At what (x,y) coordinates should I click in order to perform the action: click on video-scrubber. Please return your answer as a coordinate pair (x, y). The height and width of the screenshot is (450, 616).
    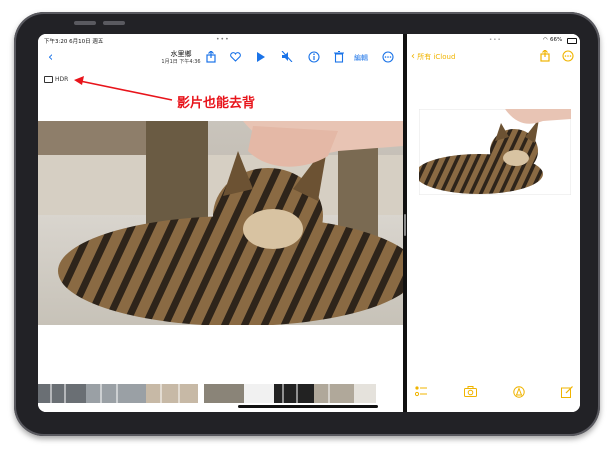
    Looking at the image, I should click on (220, 393).